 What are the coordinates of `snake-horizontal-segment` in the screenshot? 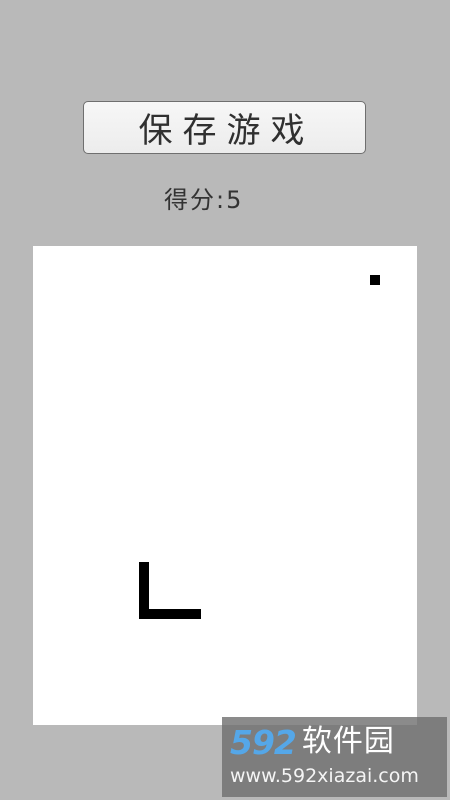 It's located at (170, 614).